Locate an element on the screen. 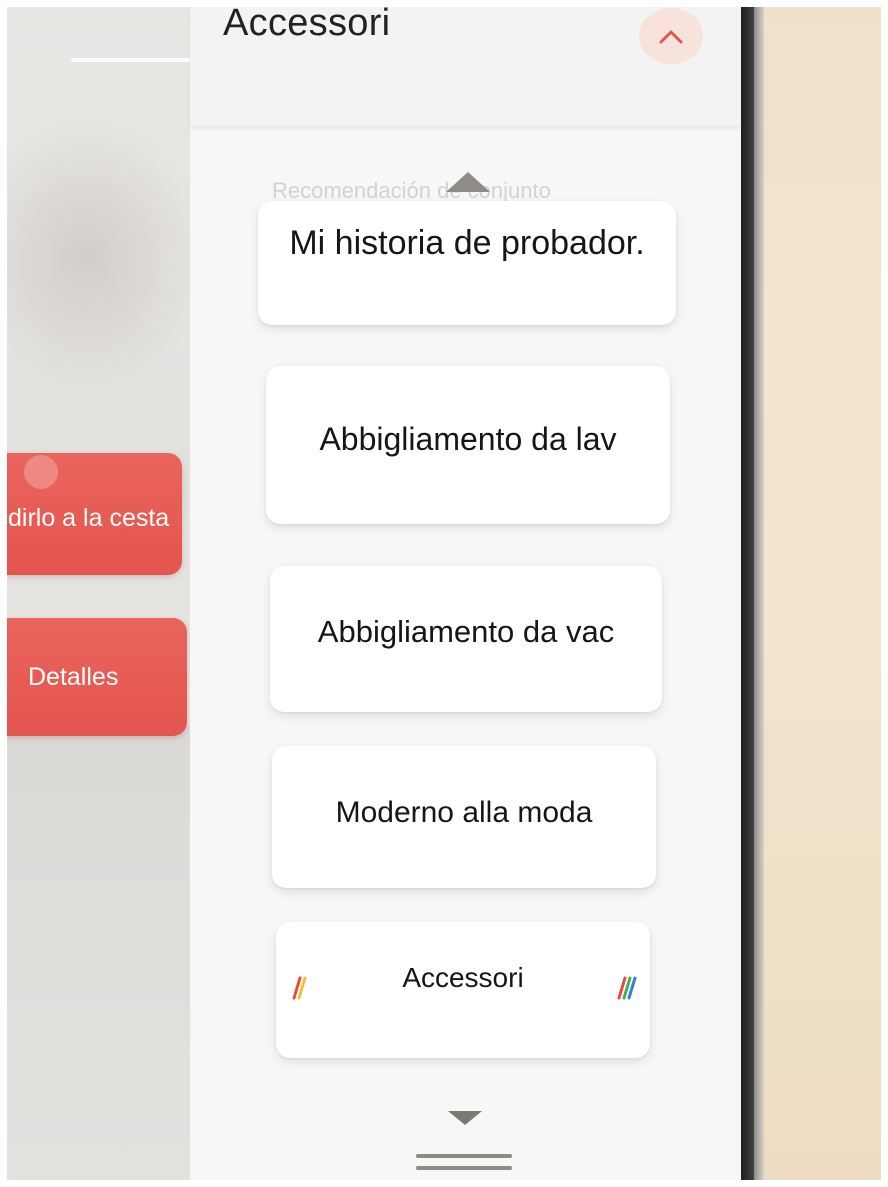 Image resolution: width=888 pixels, height=1187 pixels. menu-option-modern-fashion: Moderno alla moda is located at coordinates (464, 817).